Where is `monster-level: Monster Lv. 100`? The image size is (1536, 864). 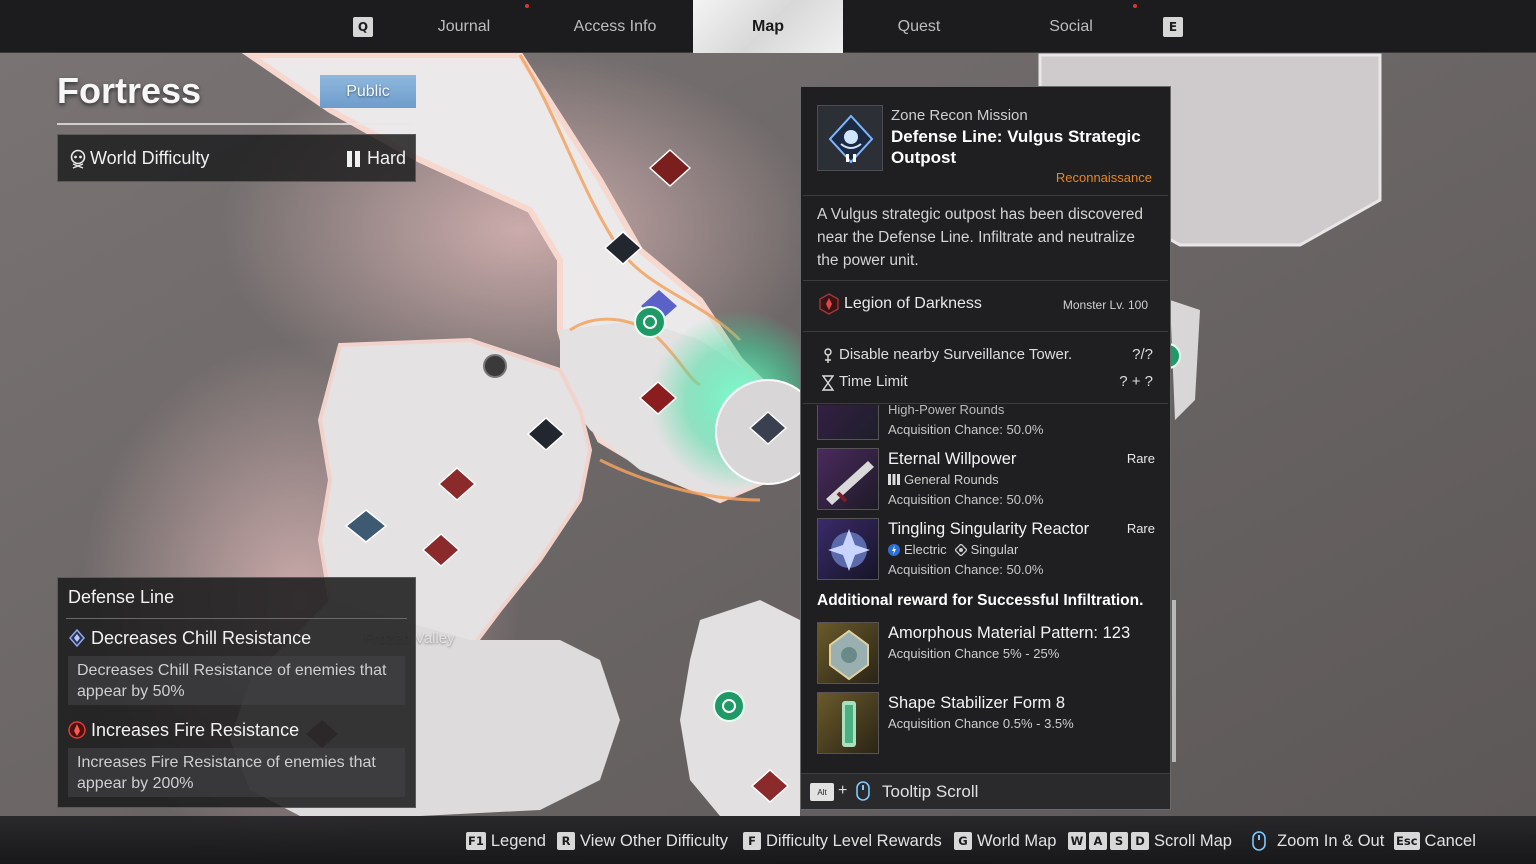
monster-level: Monster Lv. 100 is located at coordinates (1105, 305).